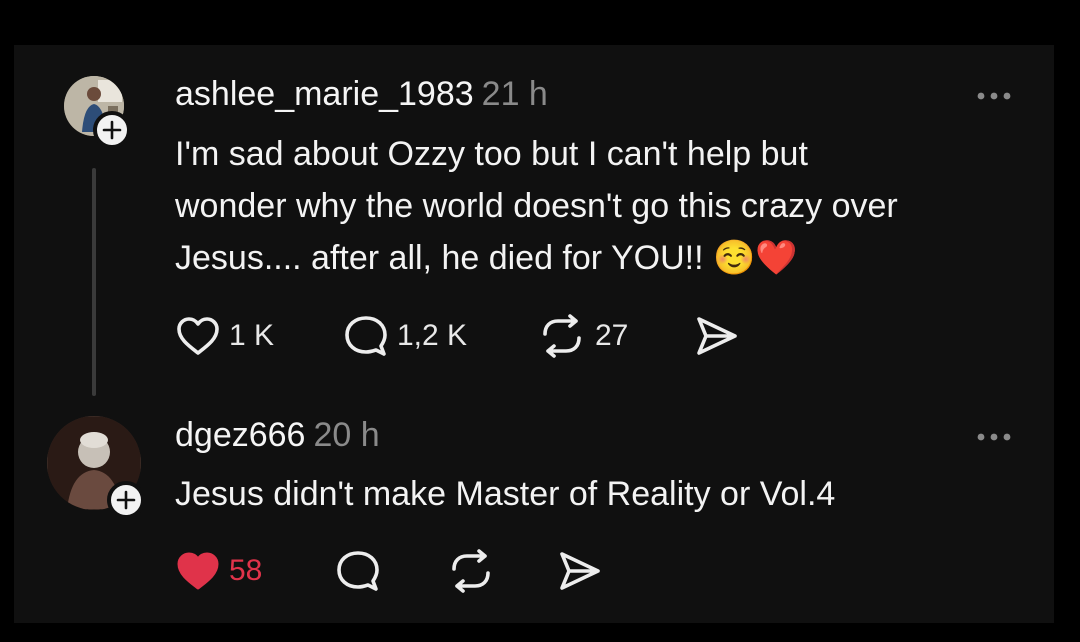 The width and height of the screenshot is (1080, 642). What do you see at coordinates (94, 282) in the screenshot?
I see `thread-line` at bounding box center [94, 282].